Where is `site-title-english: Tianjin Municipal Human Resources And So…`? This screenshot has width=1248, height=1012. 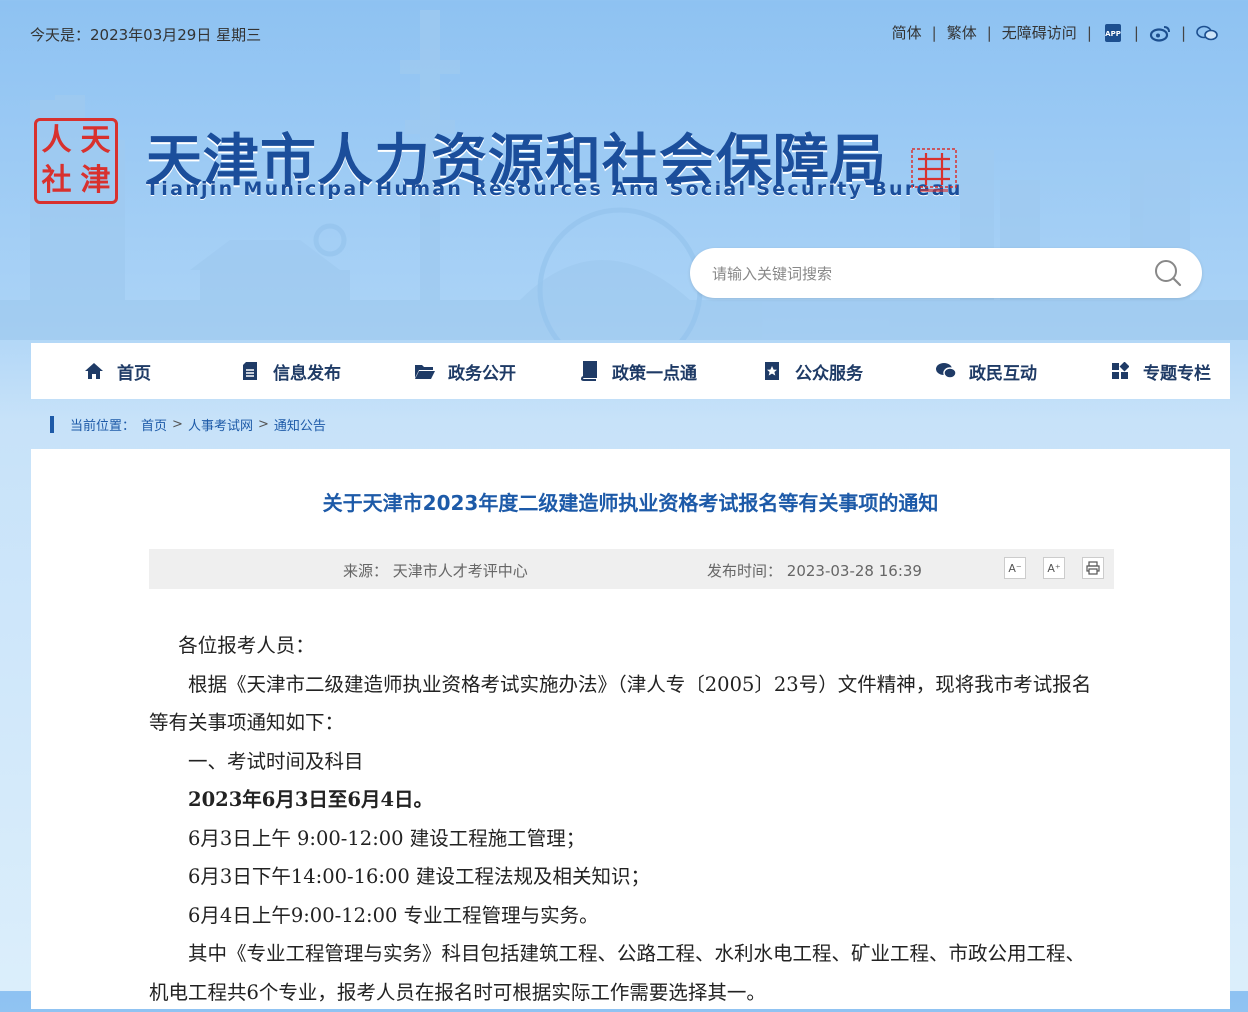 site-title-english: Tianjin Municipal Human Resources And So… is located at coordinates (554, 189).